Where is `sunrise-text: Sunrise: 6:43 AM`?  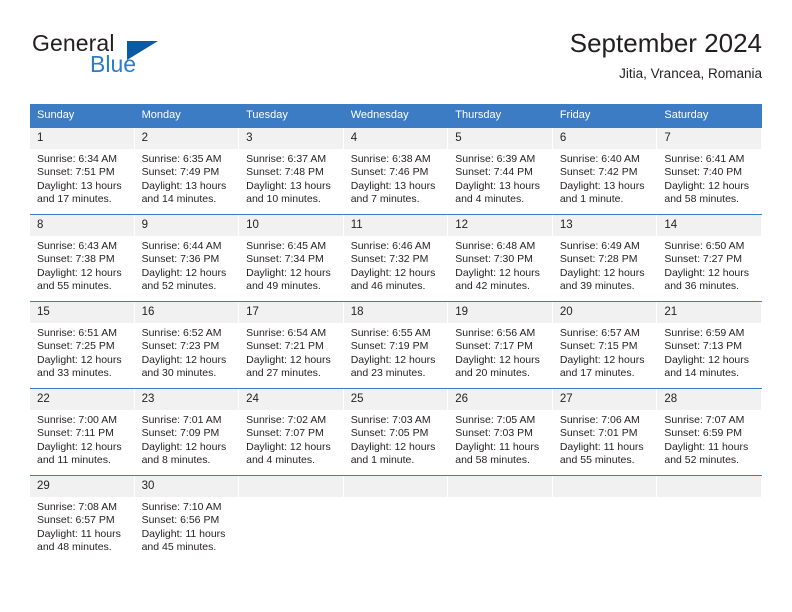 sunrise-text: Sunrise: 6:43 AM is located at coordinates (77, 246).